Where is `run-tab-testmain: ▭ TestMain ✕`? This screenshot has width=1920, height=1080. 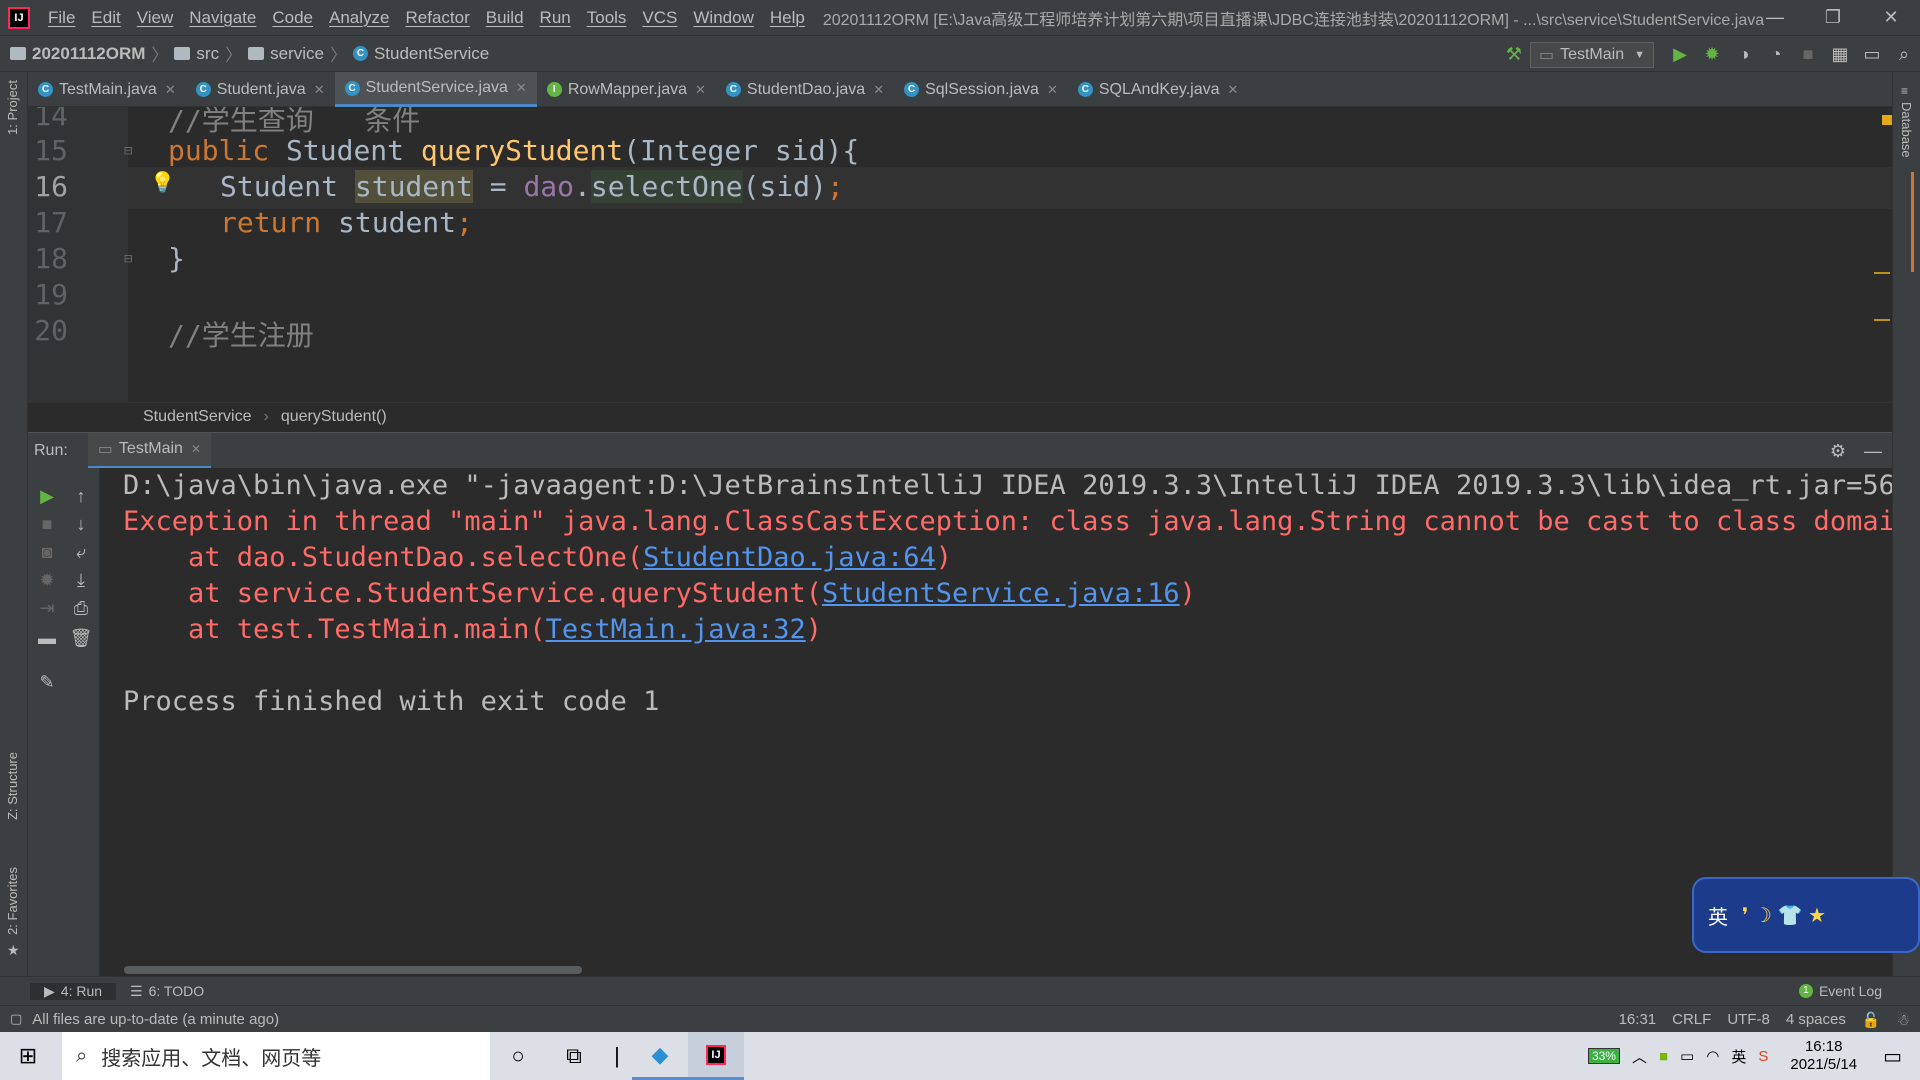
run-tab-testmain: ▭ TestMain ✕ is located at coordinates (149, 450).